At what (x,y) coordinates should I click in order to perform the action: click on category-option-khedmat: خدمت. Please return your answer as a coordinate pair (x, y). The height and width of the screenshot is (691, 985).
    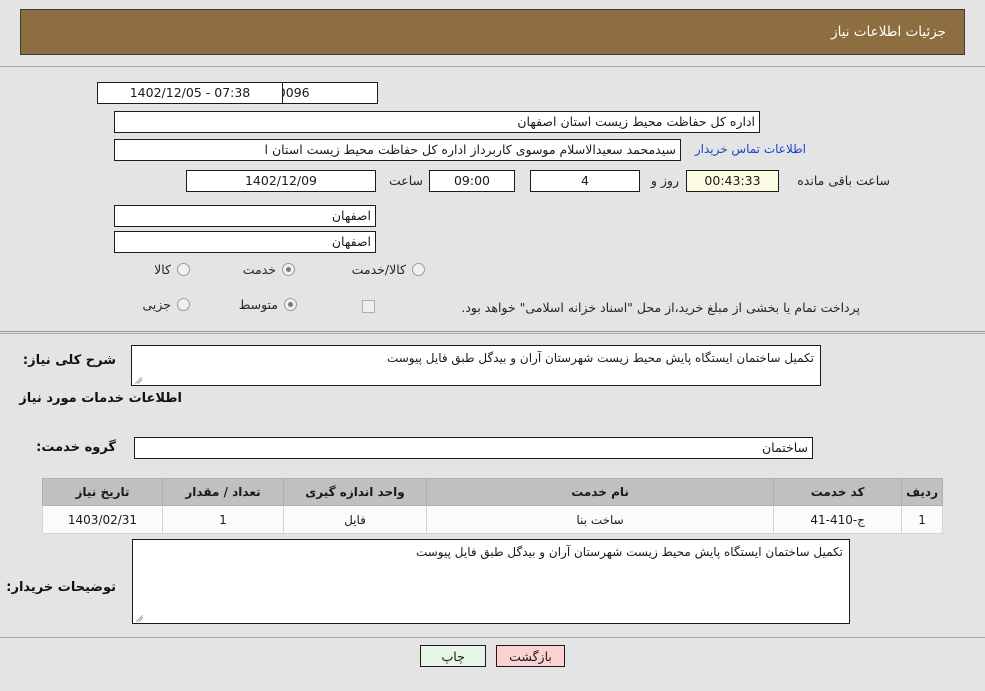
    Looking at the image, I should click on (269, 269).